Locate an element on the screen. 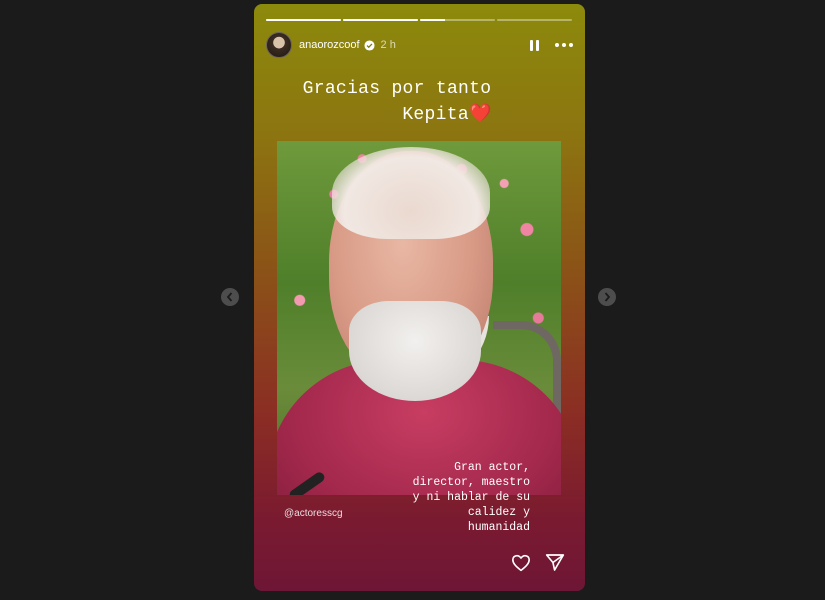 Image resolution: width=825 pixels, height=600 pixels. chevron-left-icon is located at coordinates (229, 297).